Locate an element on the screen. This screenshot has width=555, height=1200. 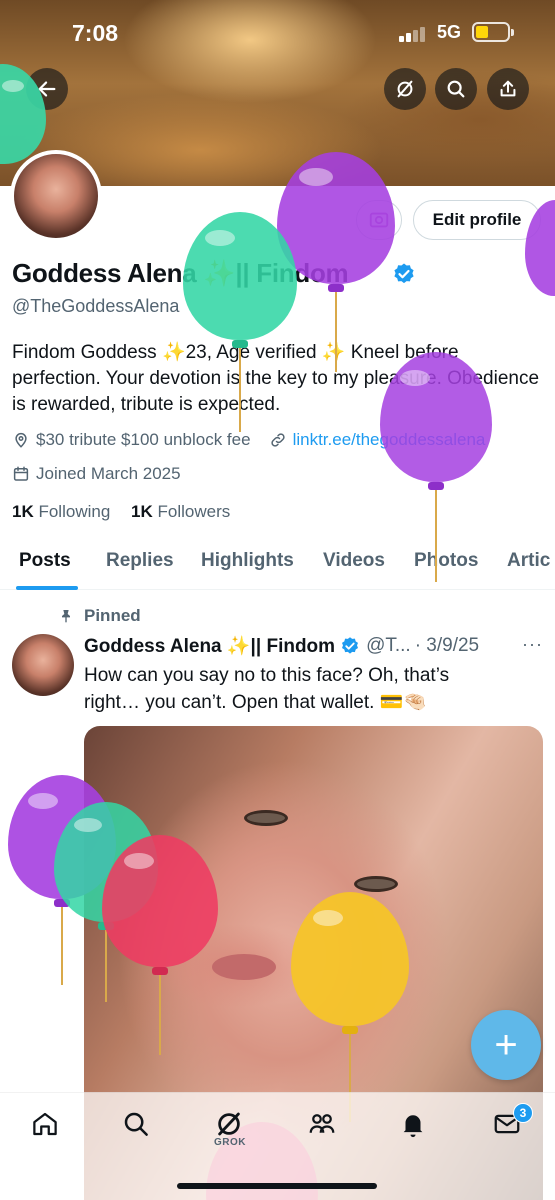
compose-post-button: + is located at coordinates (506, 1045).